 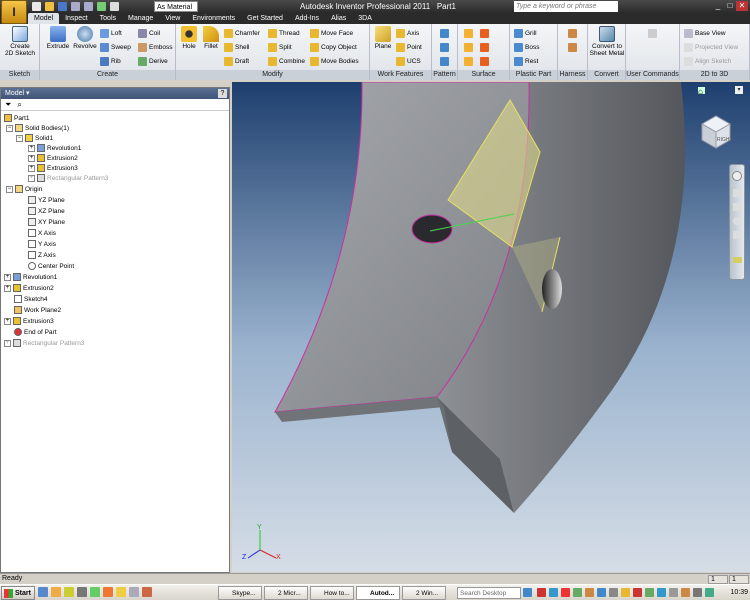 What do you see at coordinates (111, 33) in the screenshot?
I see `loft-button: Loft` at bounding box center [111, 33].